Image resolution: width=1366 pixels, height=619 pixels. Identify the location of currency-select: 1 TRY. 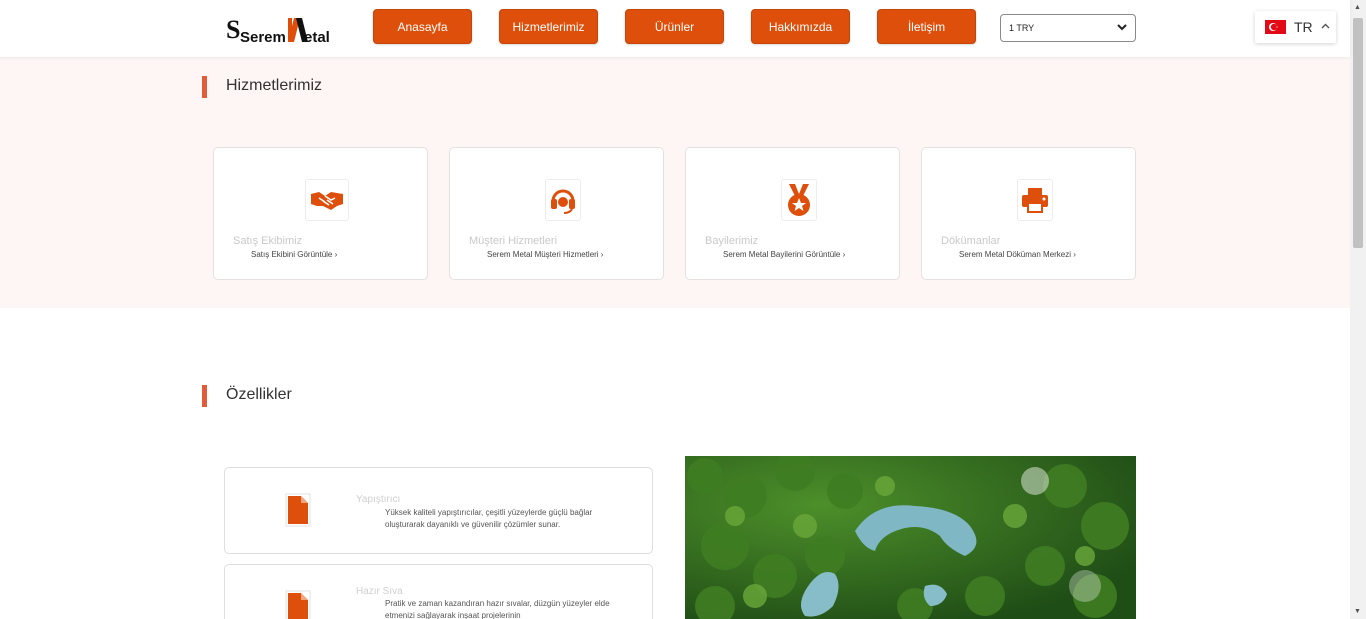
(1068, 28).